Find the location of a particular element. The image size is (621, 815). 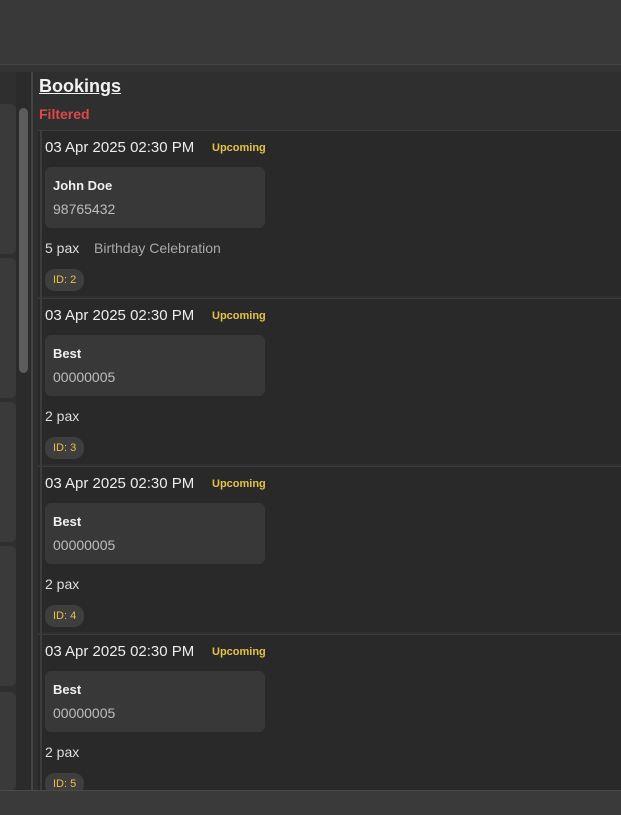

booking-id-badge: ID: 4 is located at coordinates (65, 616).